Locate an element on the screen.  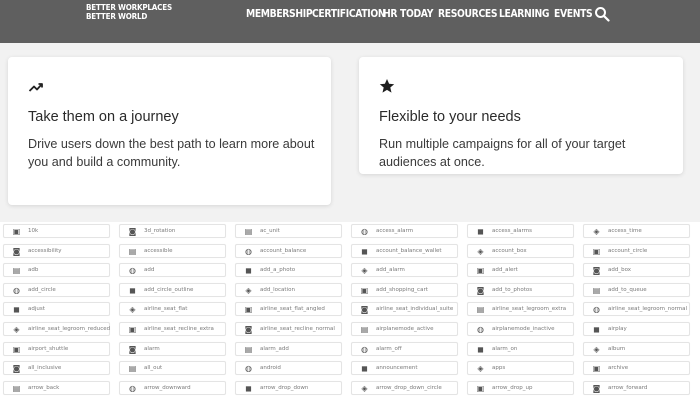
icon-chip-airline-seat-legroom-extra: ▤ airline_seat_legroom_extra is located at coordinates (520, 309).